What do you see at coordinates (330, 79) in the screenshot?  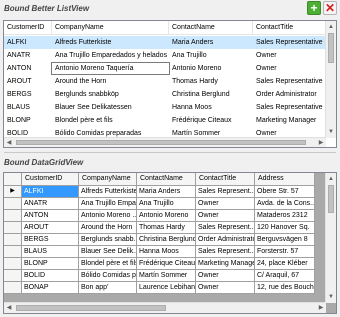 I see `listview-vertical-scrollbar: ▲ ▼` at bounding box center [330, 79].